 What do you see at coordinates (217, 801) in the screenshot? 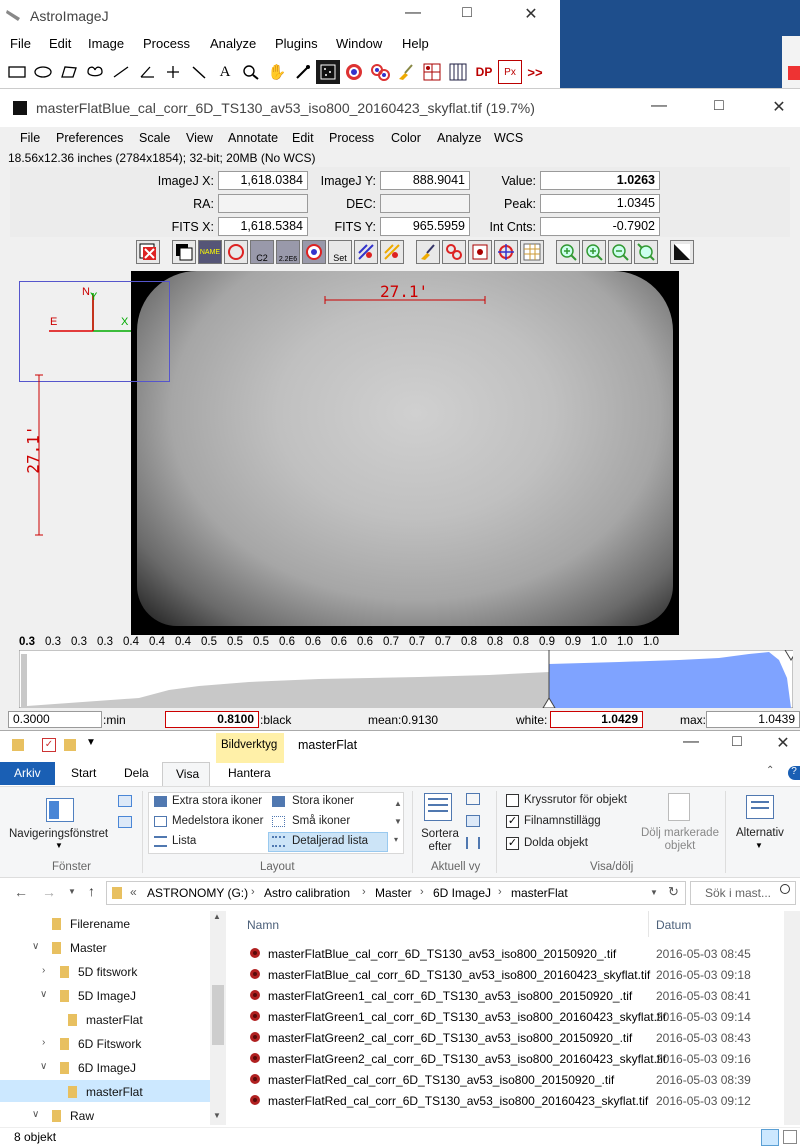
I see `layout-extra-large: Extra stora ikoner` at bounding box center [217, 801].